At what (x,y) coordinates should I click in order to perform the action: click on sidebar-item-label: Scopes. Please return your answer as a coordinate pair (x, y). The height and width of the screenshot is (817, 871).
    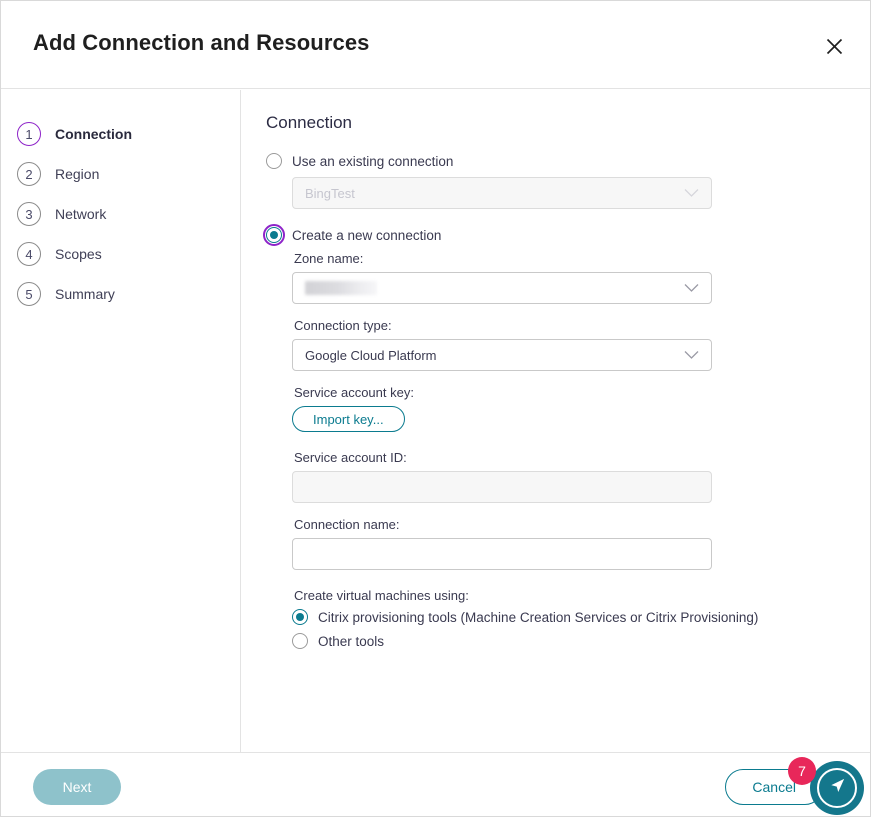
    Looking at the image, I should click on (78, 254).